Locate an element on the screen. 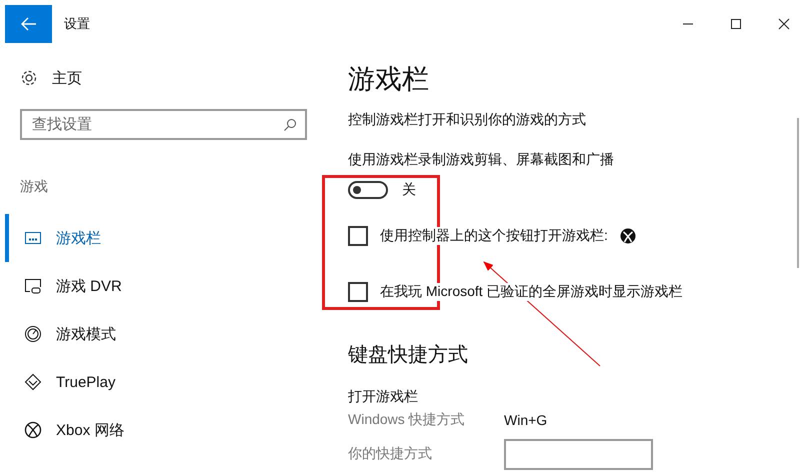 This screenshot has width=812, height=474. search-field: 查找设置 is located at coordinates (163, 124).